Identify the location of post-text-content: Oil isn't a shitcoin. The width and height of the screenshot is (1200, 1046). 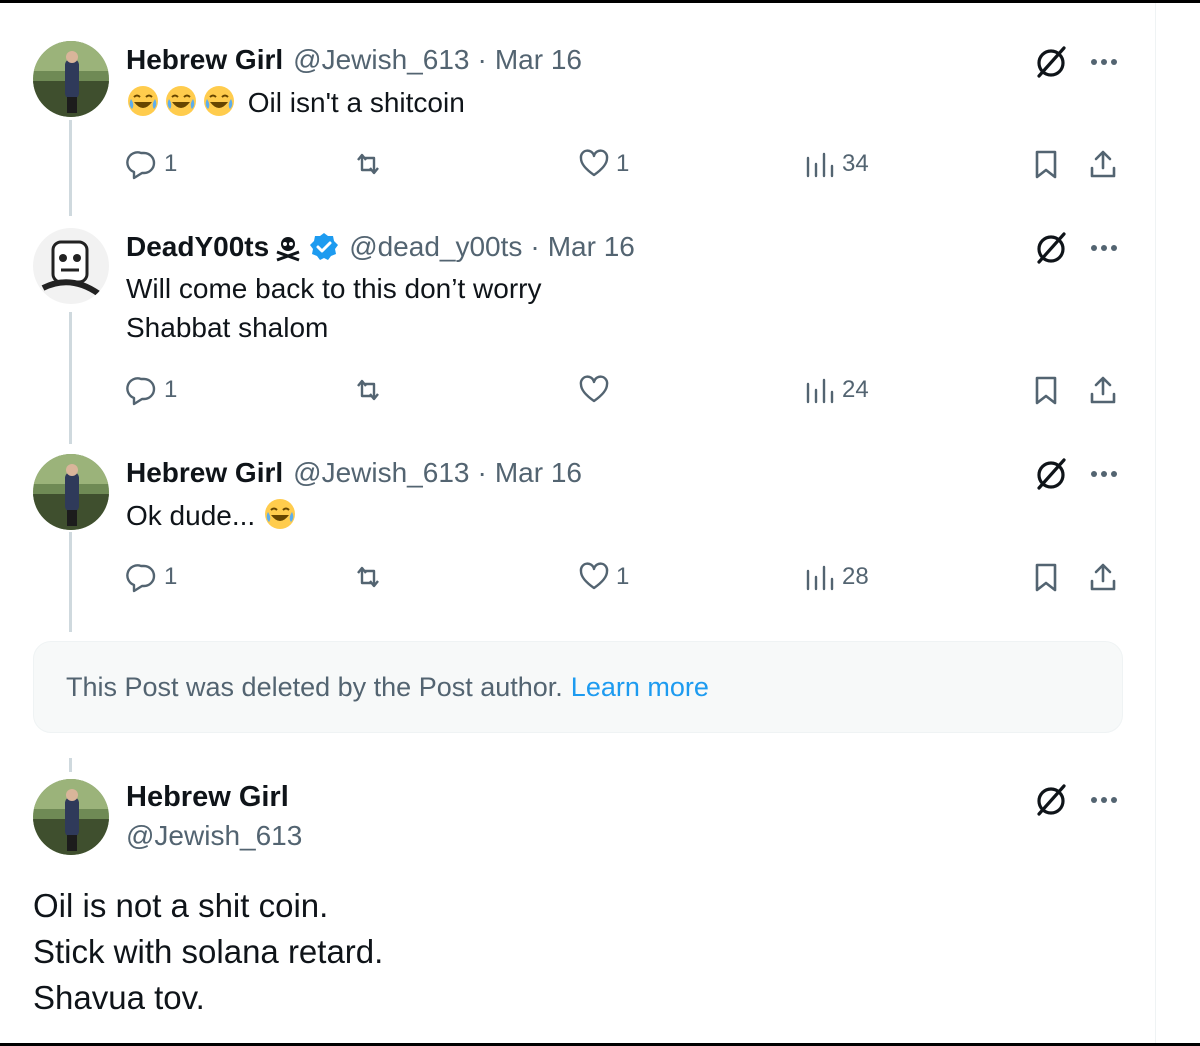
(356, 102).